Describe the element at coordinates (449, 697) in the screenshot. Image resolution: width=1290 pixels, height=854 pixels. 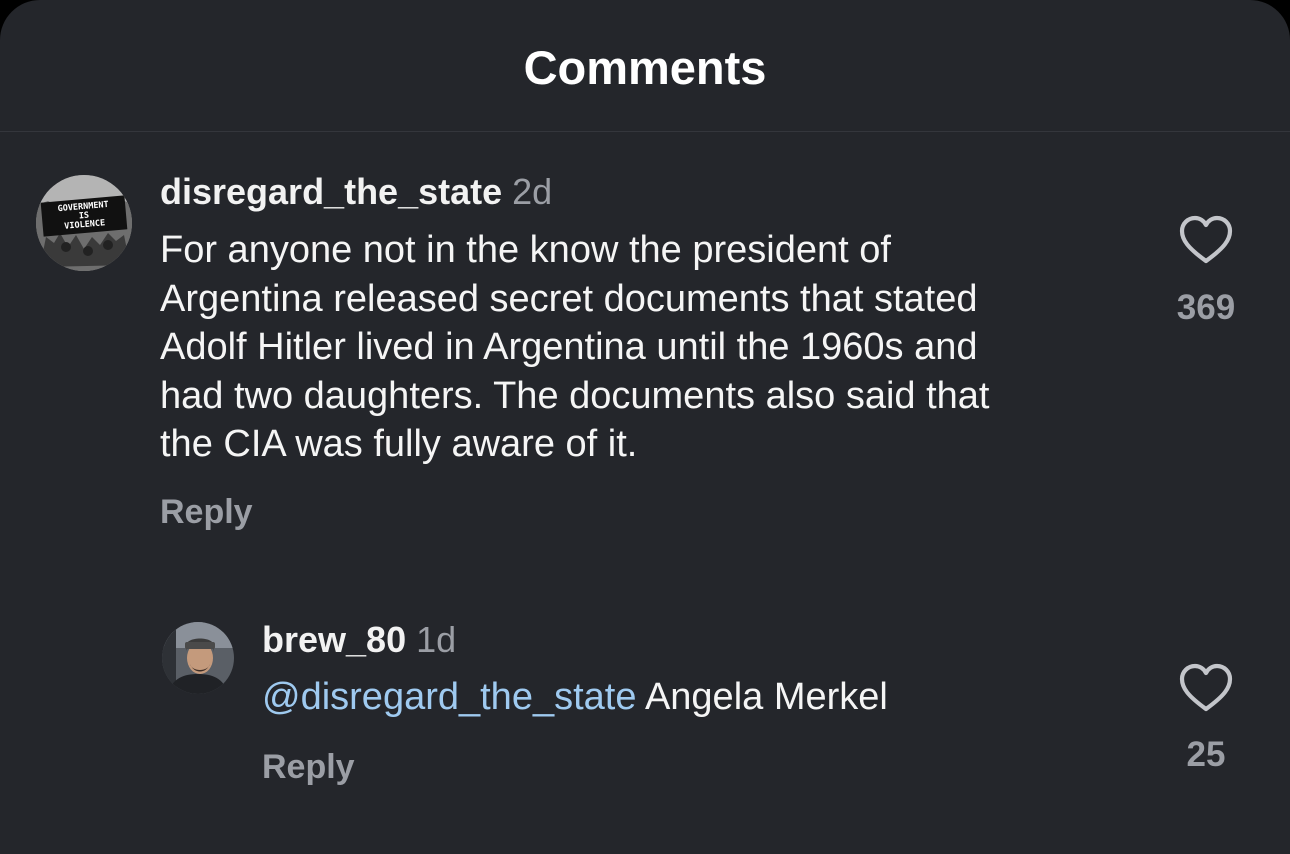
I see `mention-link: @disregard_the_state` at that location.